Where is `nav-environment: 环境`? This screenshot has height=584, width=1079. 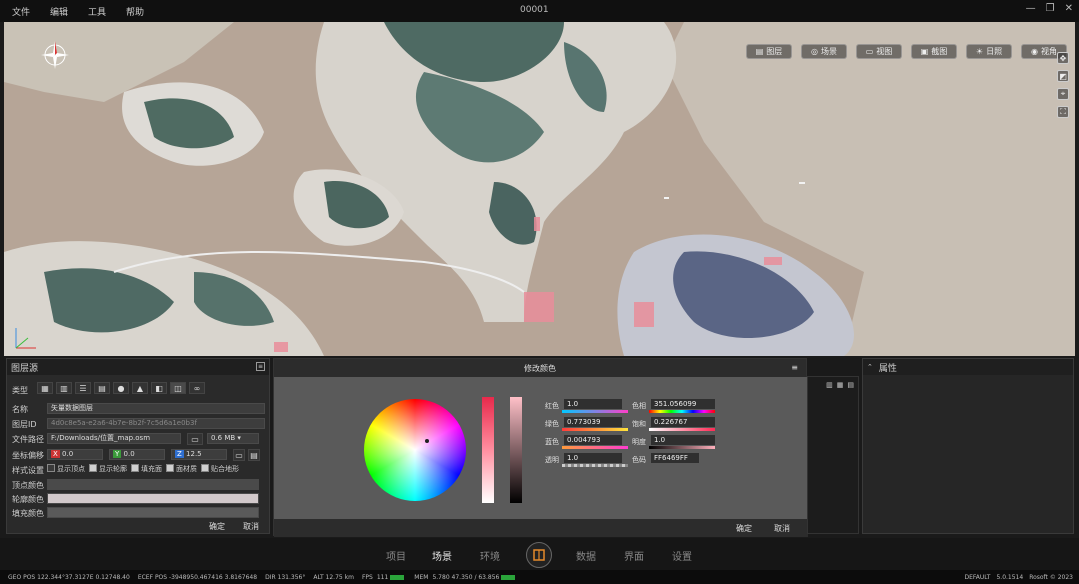
nav-environment: 环境 is located at coordinates (490, 555).